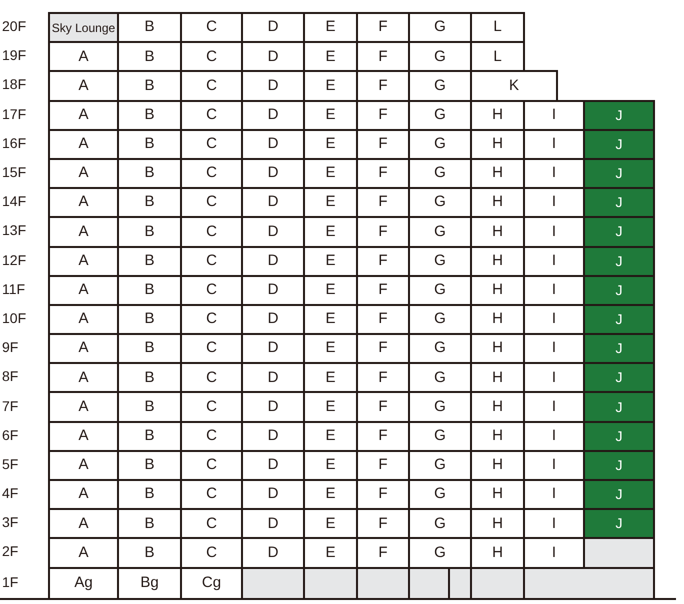  Describe the element at coordinates (83, 27) in the screenshot. I see `lounge-unit: Sky Lounge` at that location.